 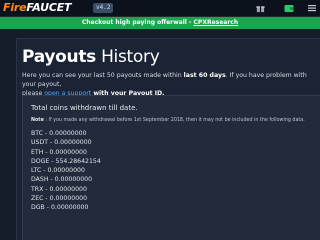 I want to click on top-navbar: FireFAUCET v4.2, so click(x=160, y=8).